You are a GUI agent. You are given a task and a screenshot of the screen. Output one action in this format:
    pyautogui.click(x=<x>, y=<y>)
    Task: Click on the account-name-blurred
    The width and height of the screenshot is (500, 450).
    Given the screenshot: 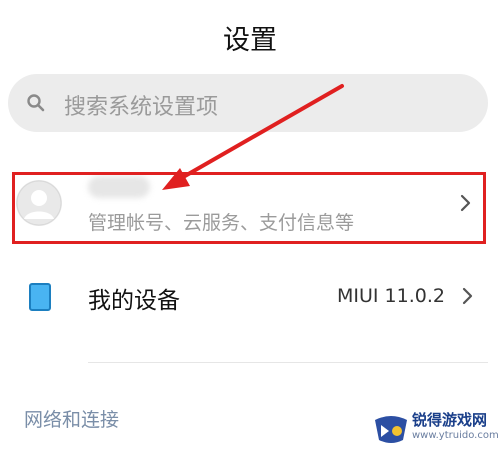 What is the action you would take?
    pyautogui.click(x=119, y=187)
    